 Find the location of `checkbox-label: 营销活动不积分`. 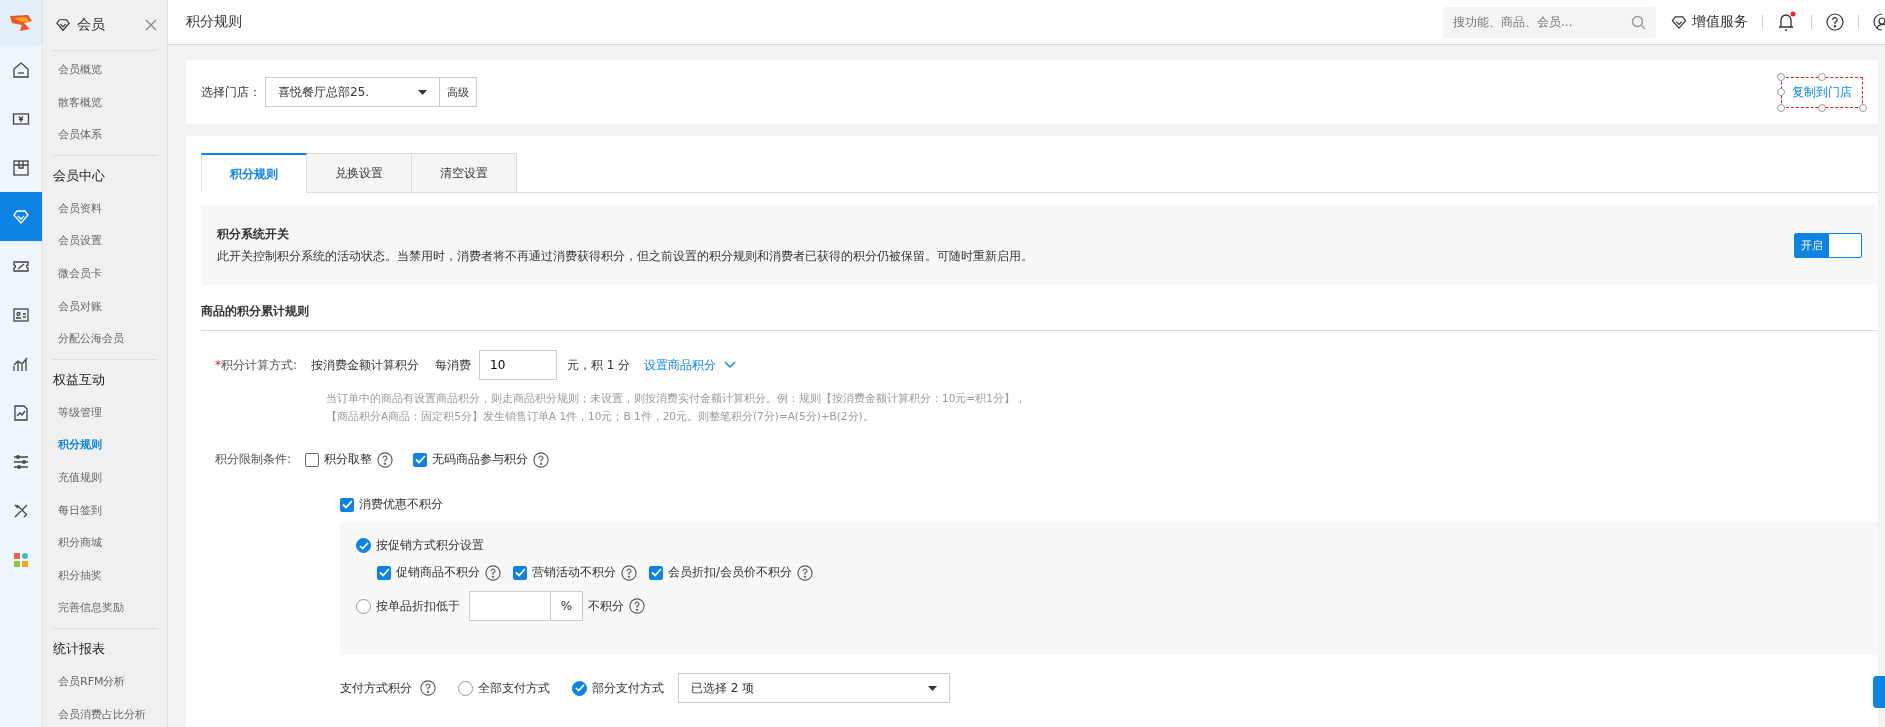

checkbox-label: 营销活动不积分 is located at coordinates (574, 572).